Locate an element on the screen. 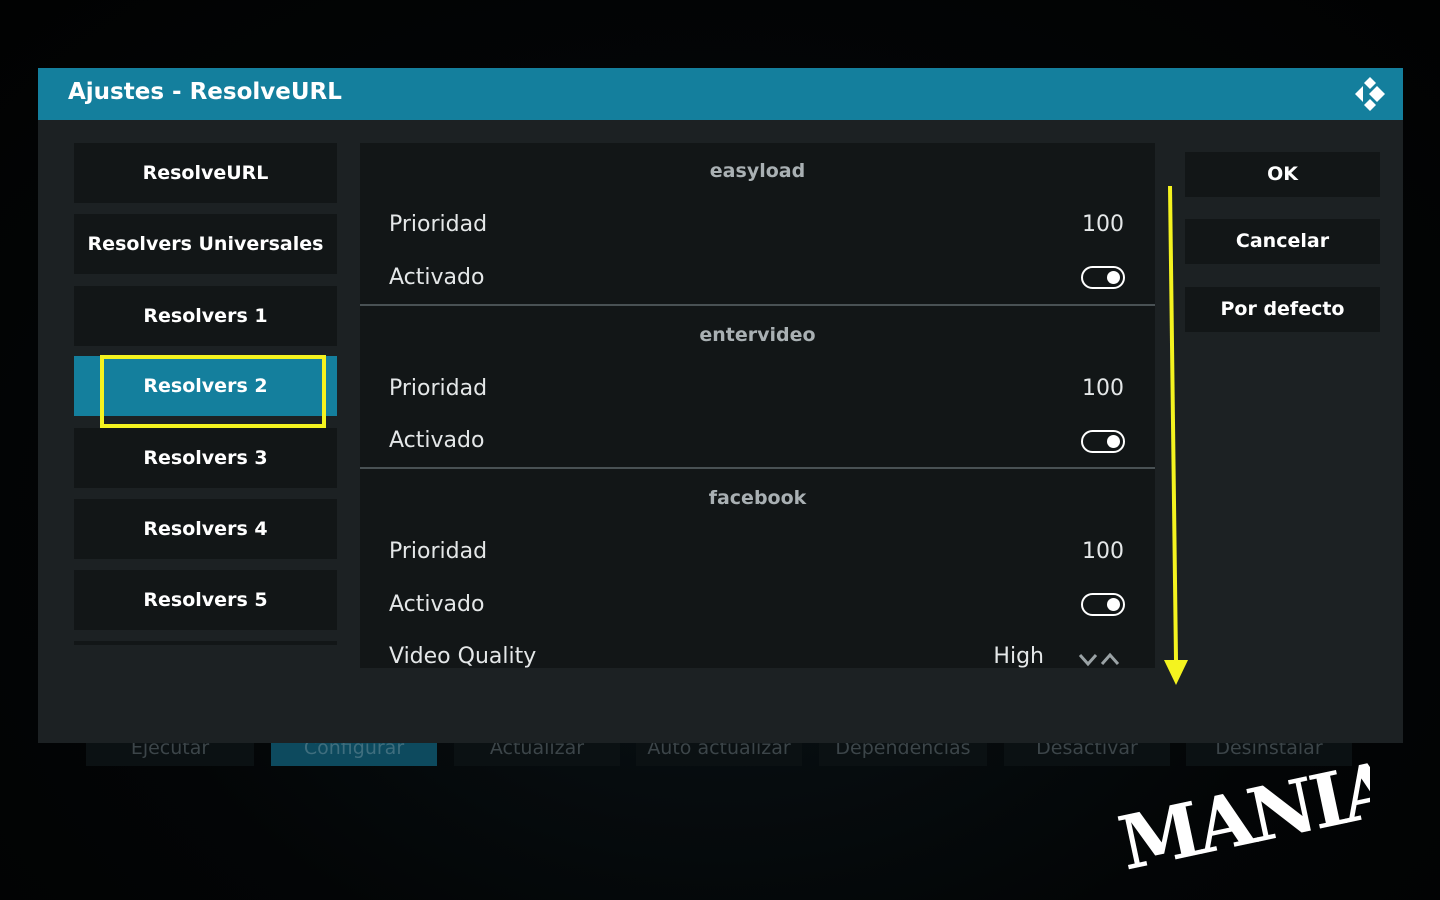  category-next-partial is located at coordinates (205, 643).